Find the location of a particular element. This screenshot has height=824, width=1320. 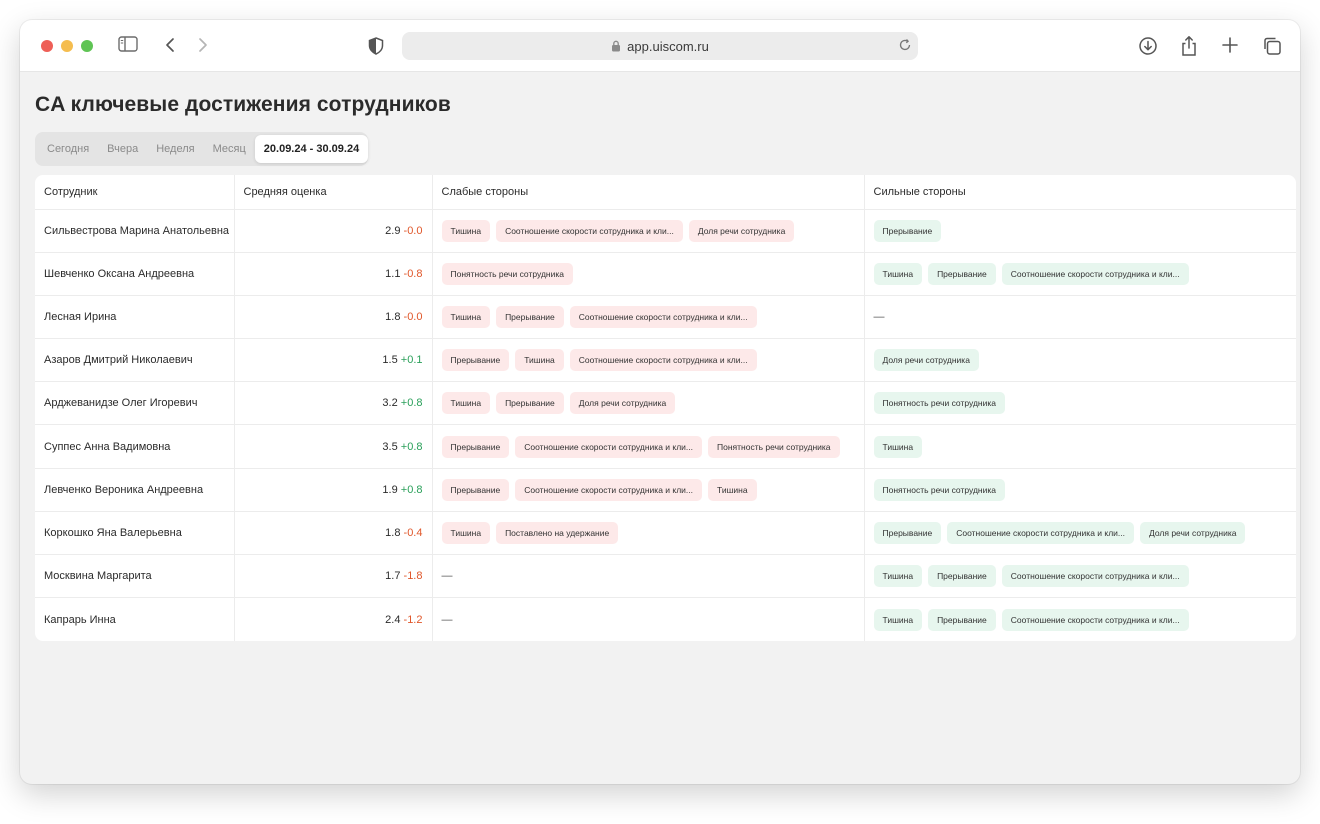

column-header-weak: Слабые стороны is located at coordinates (647, 192).